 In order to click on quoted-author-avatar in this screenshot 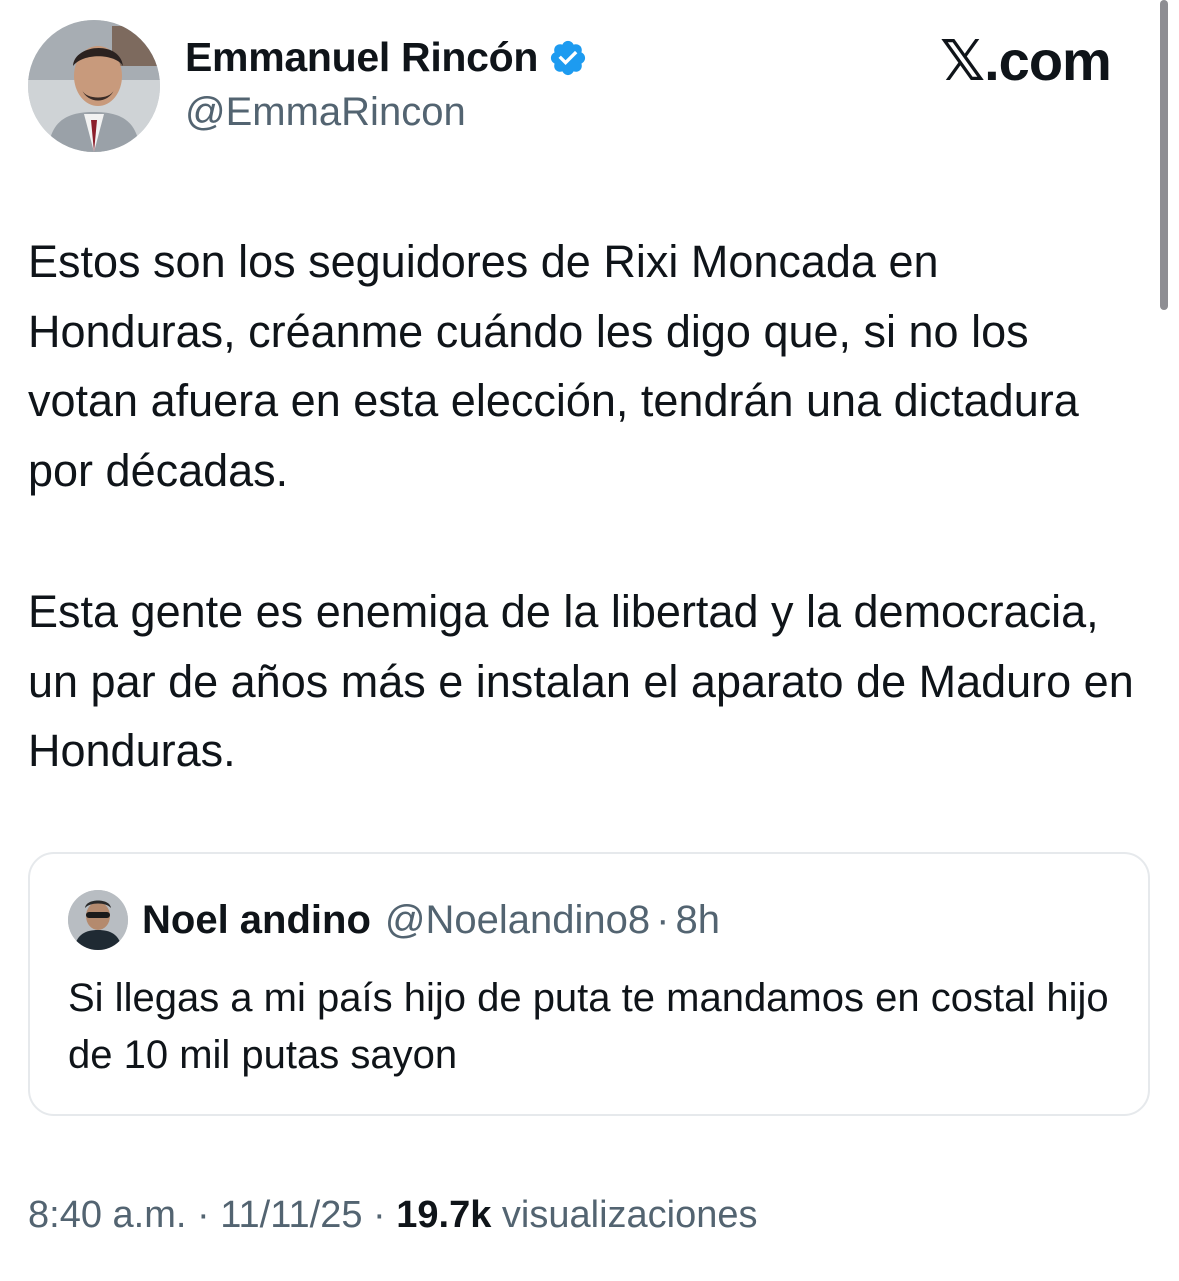, I will do `click(98, 920)`.